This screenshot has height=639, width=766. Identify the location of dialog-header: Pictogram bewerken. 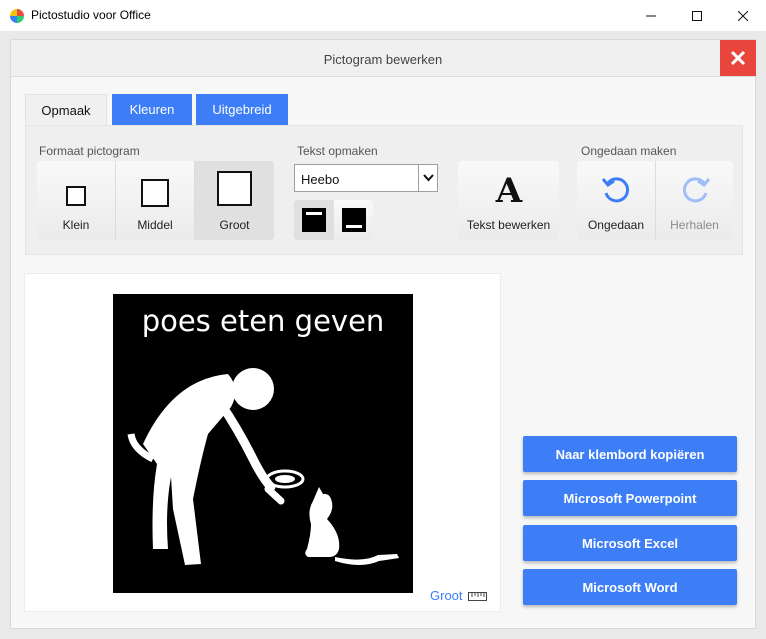
(383, 58).